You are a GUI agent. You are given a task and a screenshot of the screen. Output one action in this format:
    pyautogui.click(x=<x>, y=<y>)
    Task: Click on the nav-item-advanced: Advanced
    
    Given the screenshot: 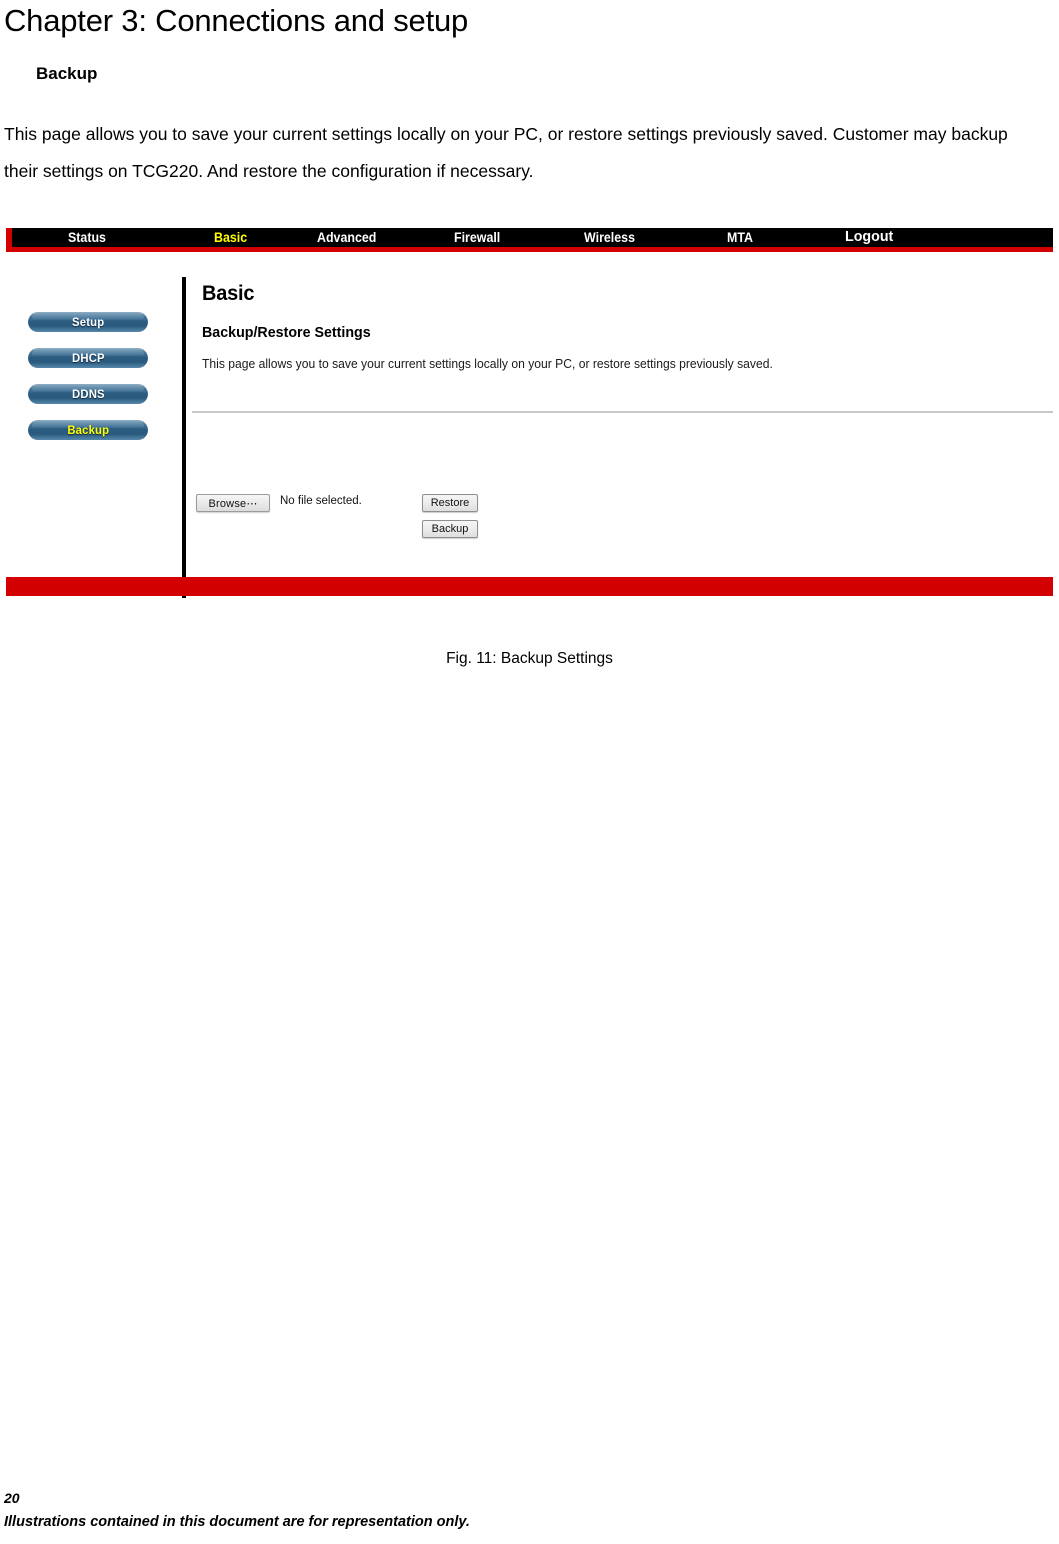 What is the action you would take?
    pyautogui.click(x=346, y=237)
    